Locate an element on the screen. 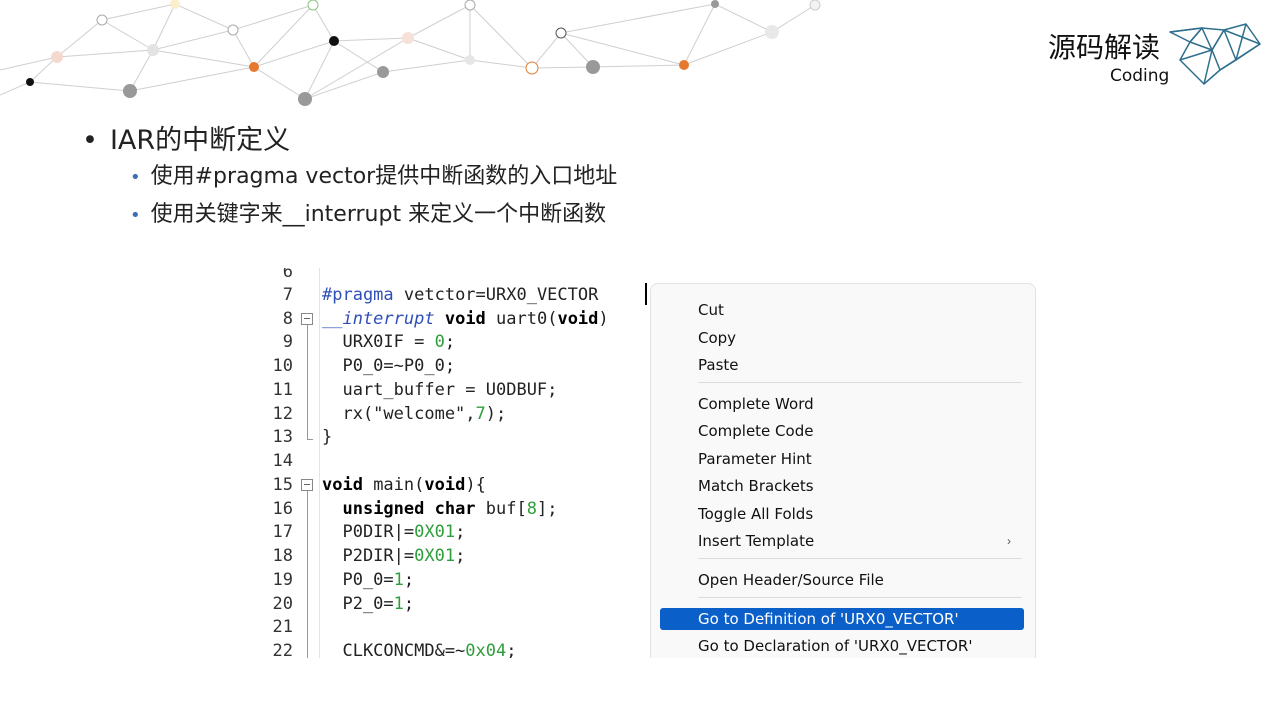 The image size is (1280, 720). submenu-chevron-icon: › is located at coordinates (1009, 541).